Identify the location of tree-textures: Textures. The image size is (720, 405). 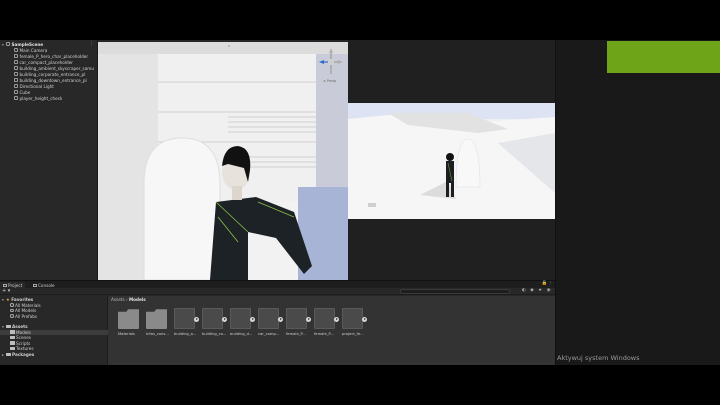
(22, 349).